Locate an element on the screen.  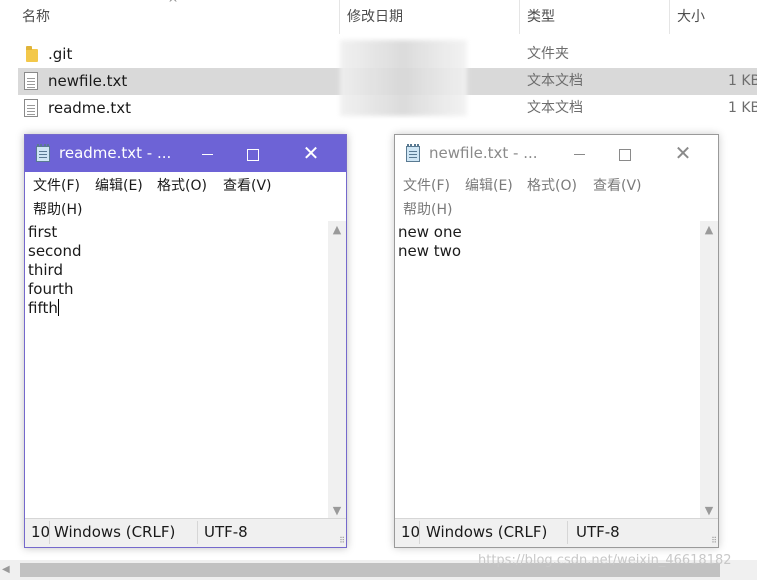
text-line: second is located at coordinates (55, 251).